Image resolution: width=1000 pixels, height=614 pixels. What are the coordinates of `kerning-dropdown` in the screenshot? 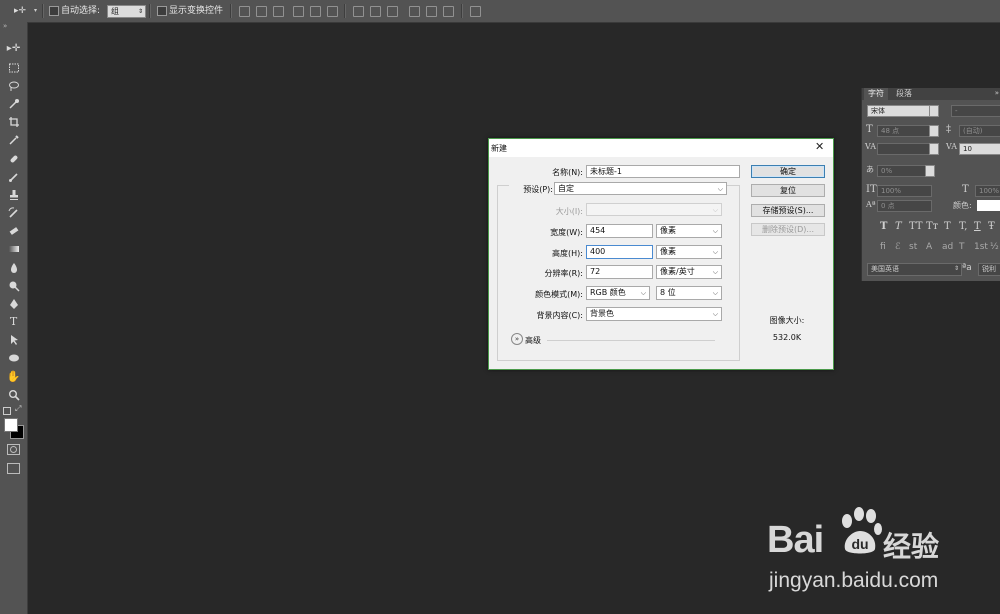 It's located at (934, 149).